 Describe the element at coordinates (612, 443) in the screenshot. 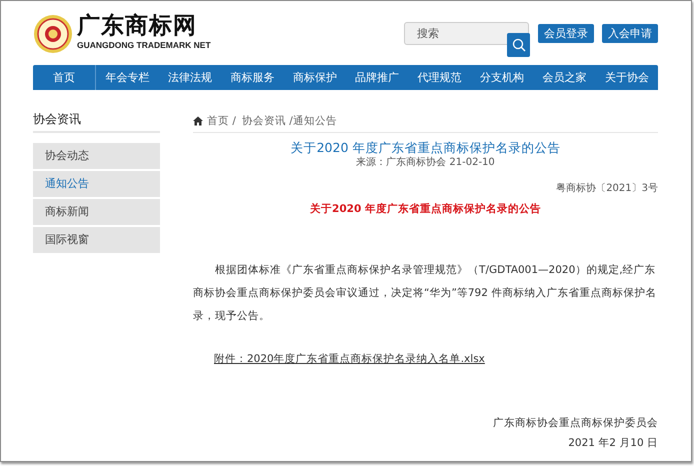

I see `notice-date: 2021 年2 月10 日` at that location.